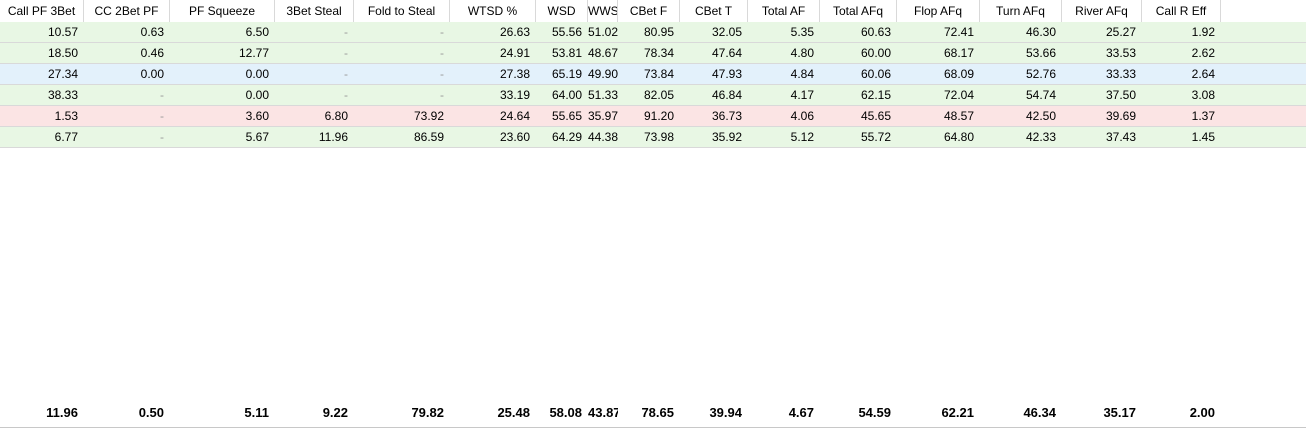 The width and height of the screenshot is (1306, 431). What do you see at coordinates (958, 74) in the screenshot?
I see `table-cell: 68.09` at bounding box center [958, 74].